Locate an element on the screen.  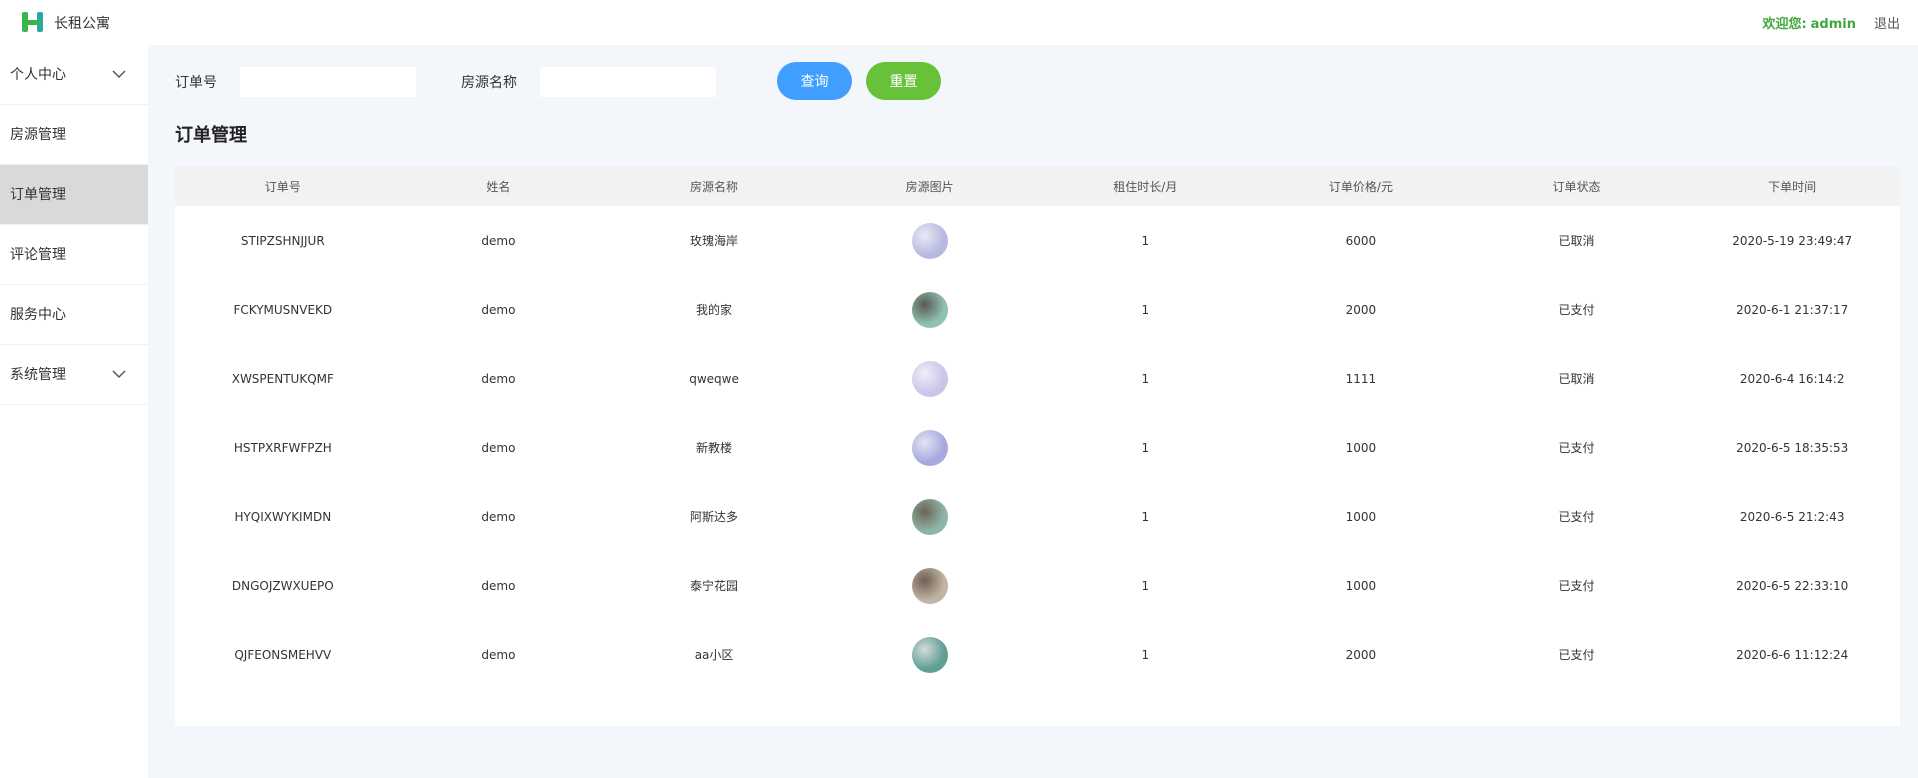
sidebar-item-order-management: 订单管理 is located at coordinates (74, 195).